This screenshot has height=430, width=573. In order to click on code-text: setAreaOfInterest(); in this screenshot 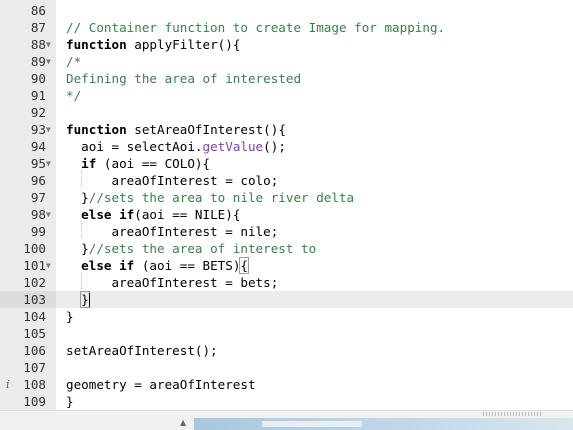, I will do `click(142, 350)`.